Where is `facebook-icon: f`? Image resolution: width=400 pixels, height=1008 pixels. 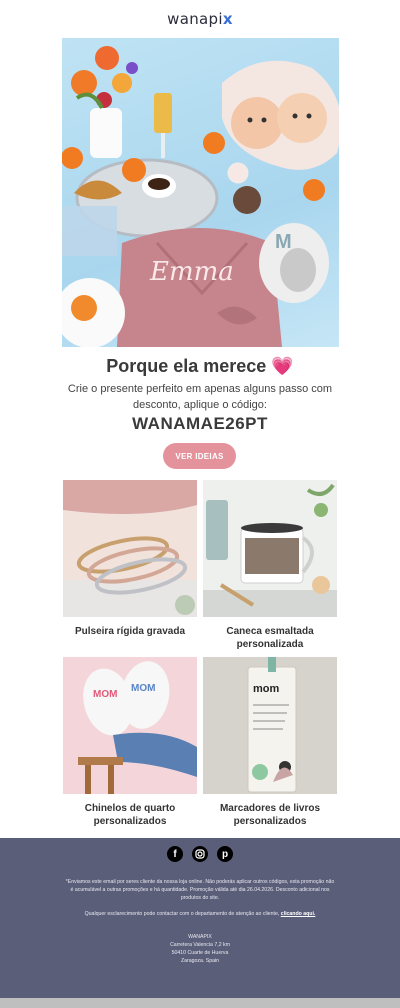
facebook-icon: f is located at coordinates (175, 854).